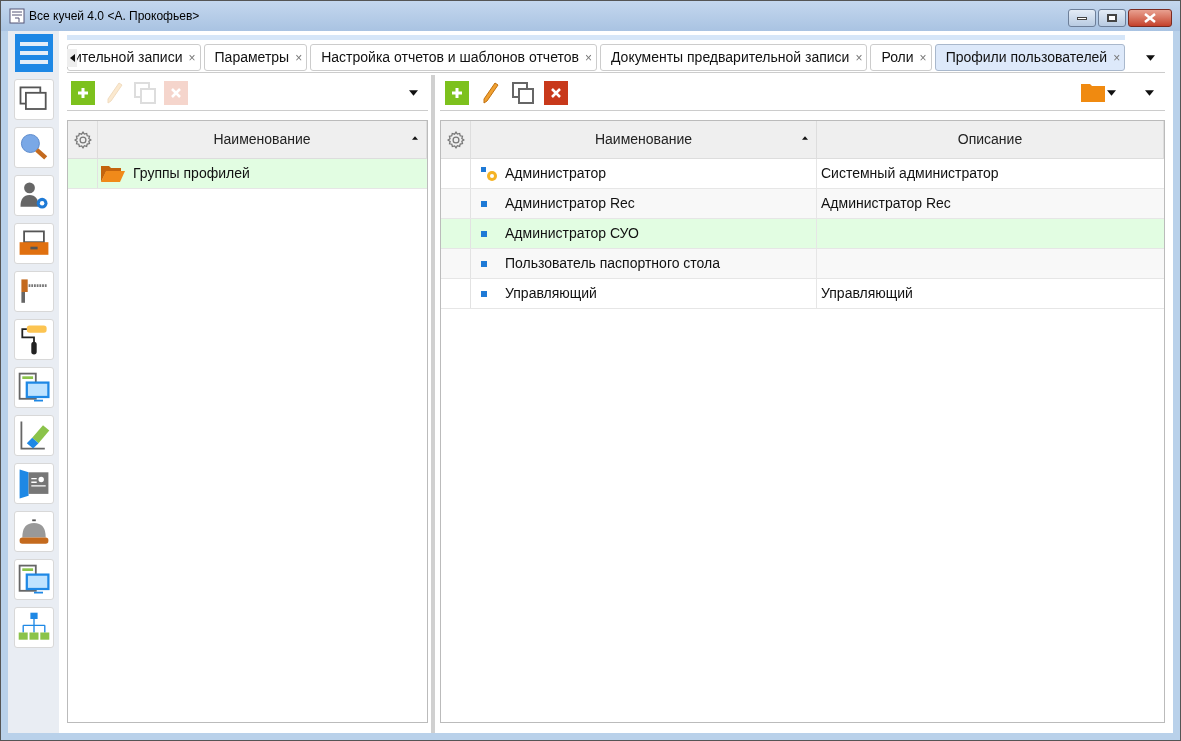  Describe the element at coordinates (33, 531) in the screenshot. I see `service-bell-button` at that location.